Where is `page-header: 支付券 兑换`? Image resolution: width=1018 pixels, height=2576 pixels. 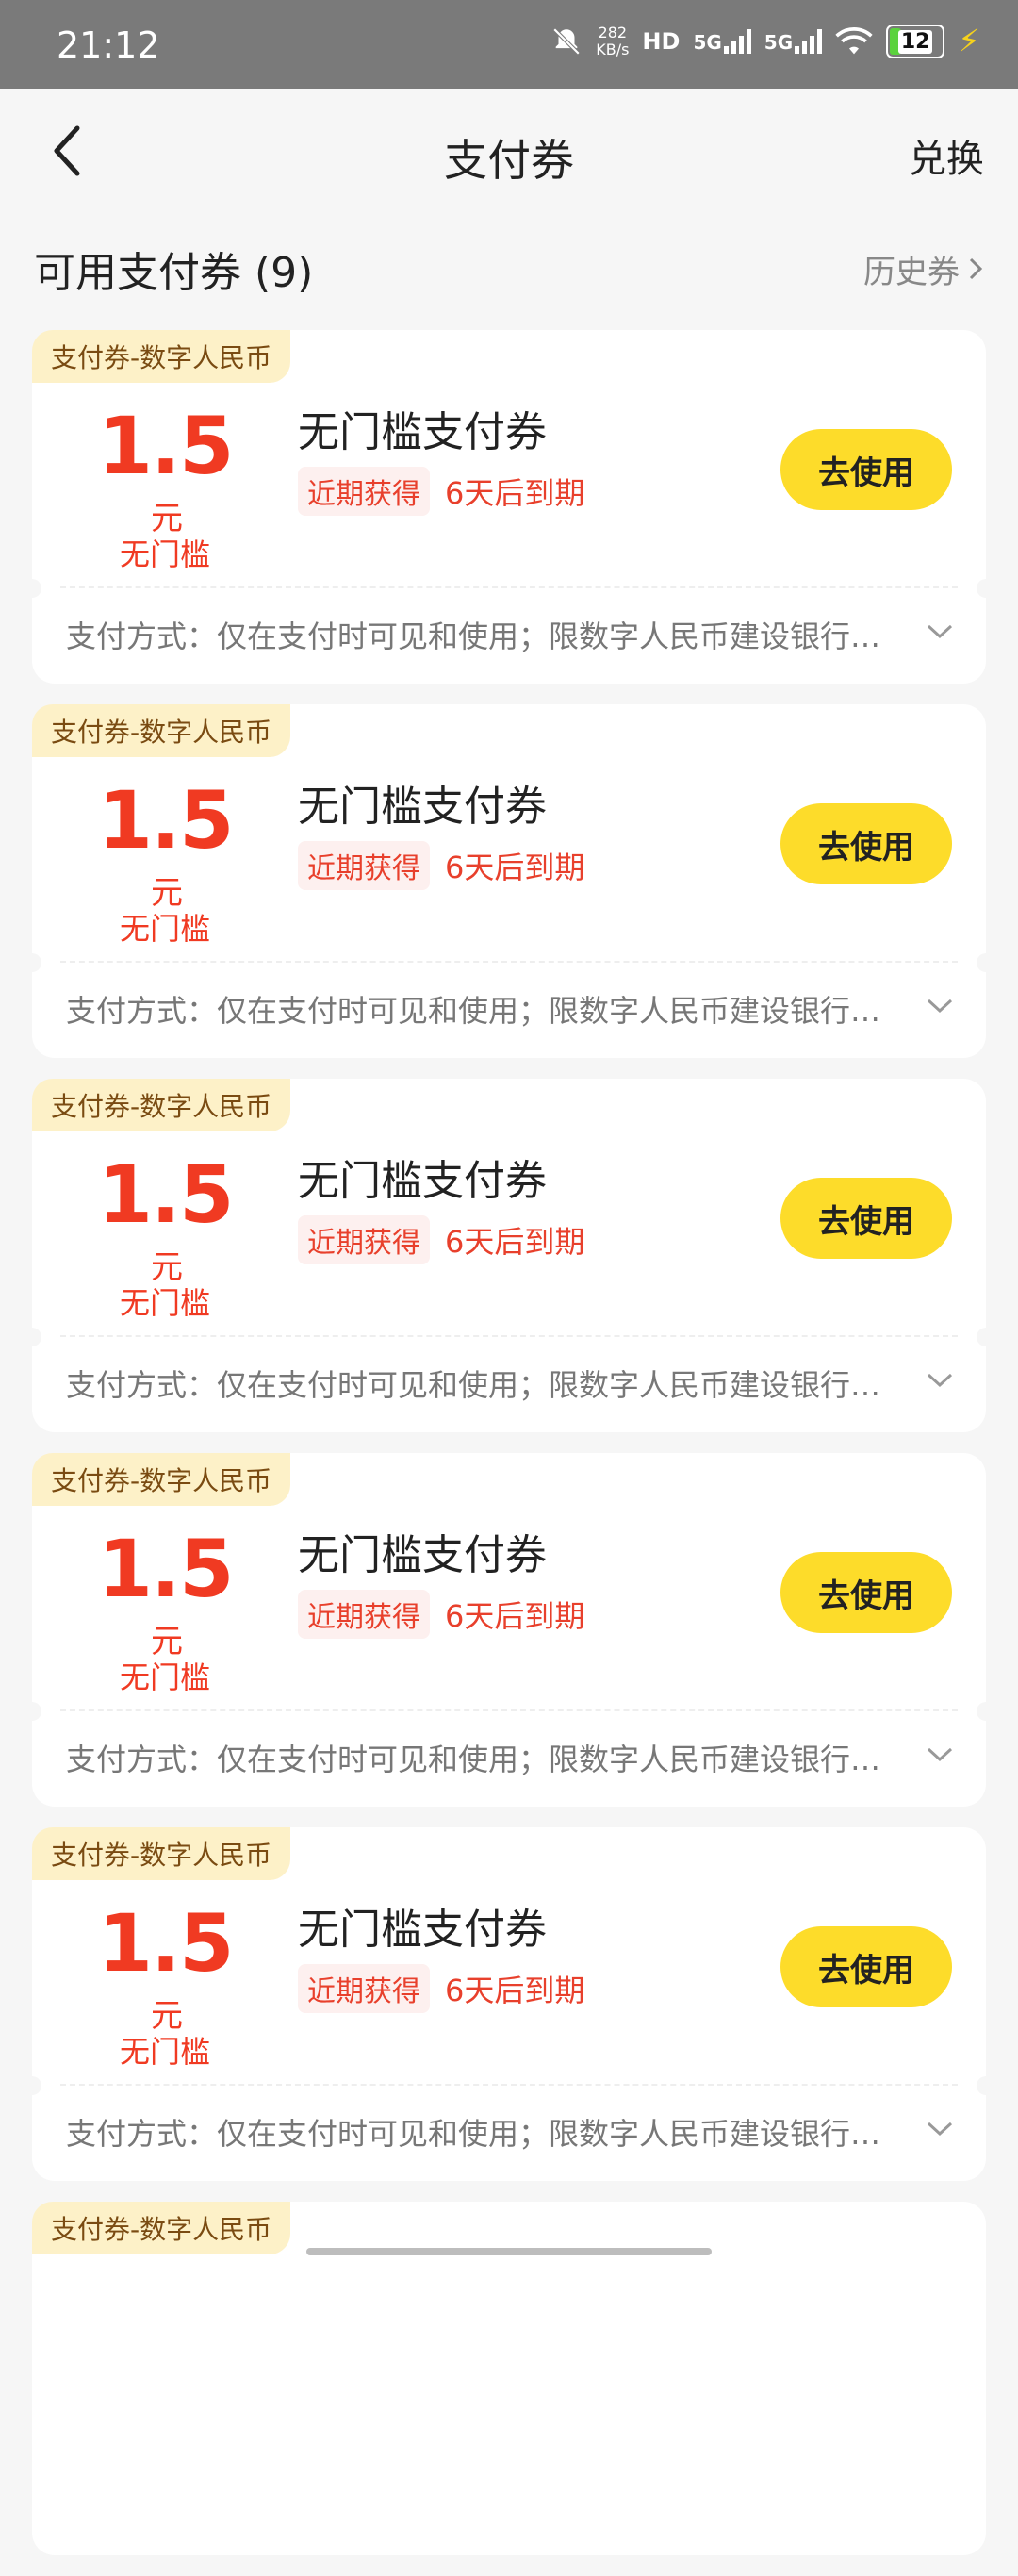
page-header: 支付券 兑换 is located at coordinates (509, 150).